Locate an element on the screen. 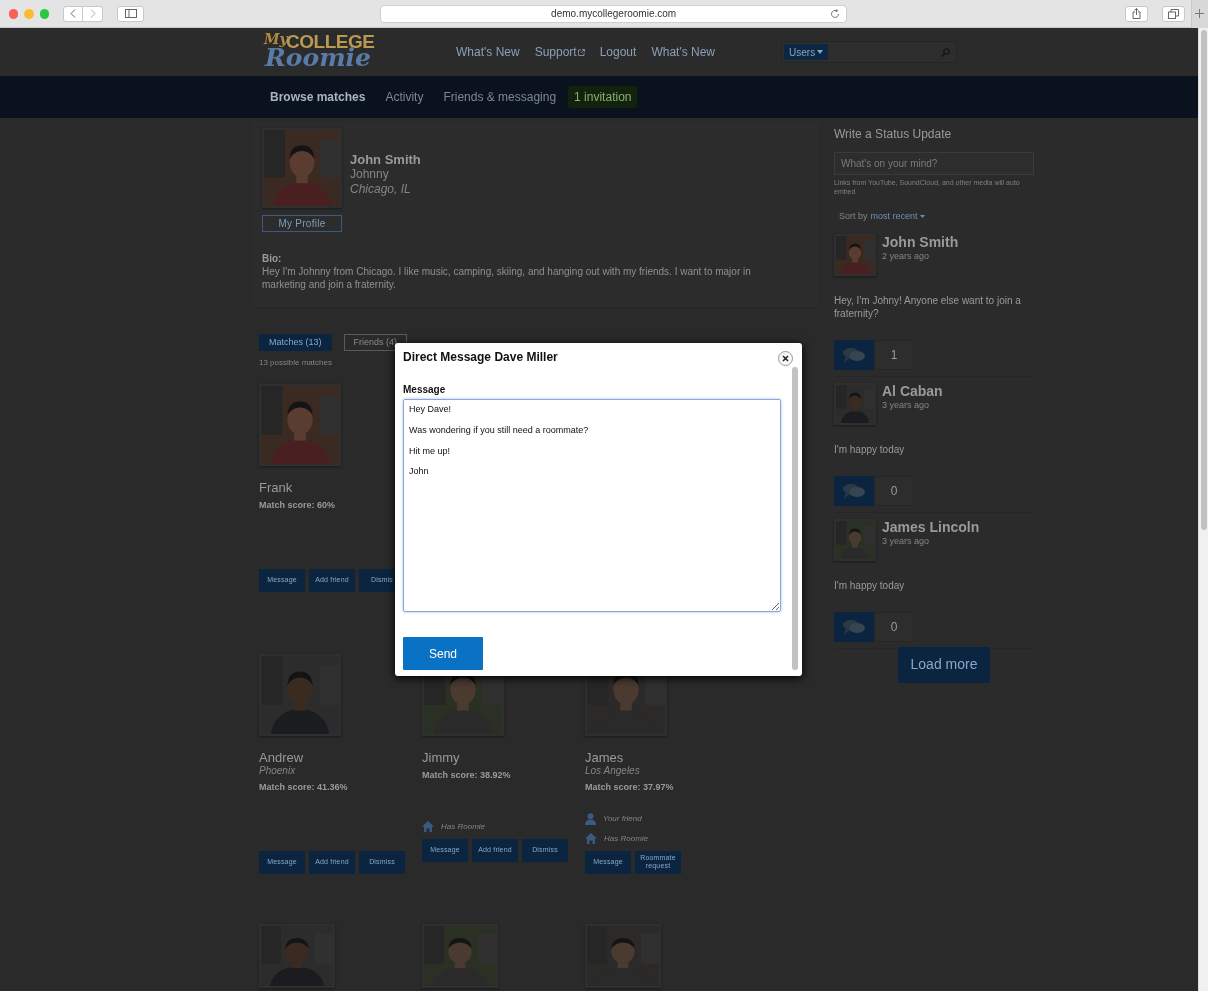 Image resolution: width=1208 pixels, height=991 pixels. message-label: Message is located at coordinates (425, 390).